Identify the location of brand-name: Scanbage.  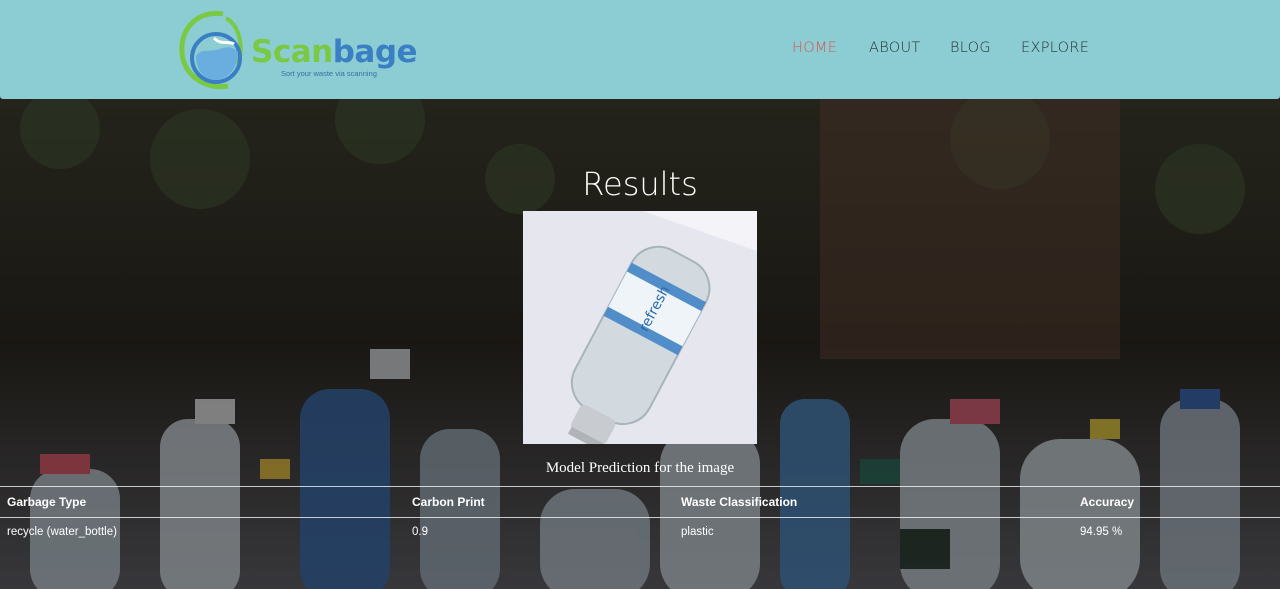
(334, 52).